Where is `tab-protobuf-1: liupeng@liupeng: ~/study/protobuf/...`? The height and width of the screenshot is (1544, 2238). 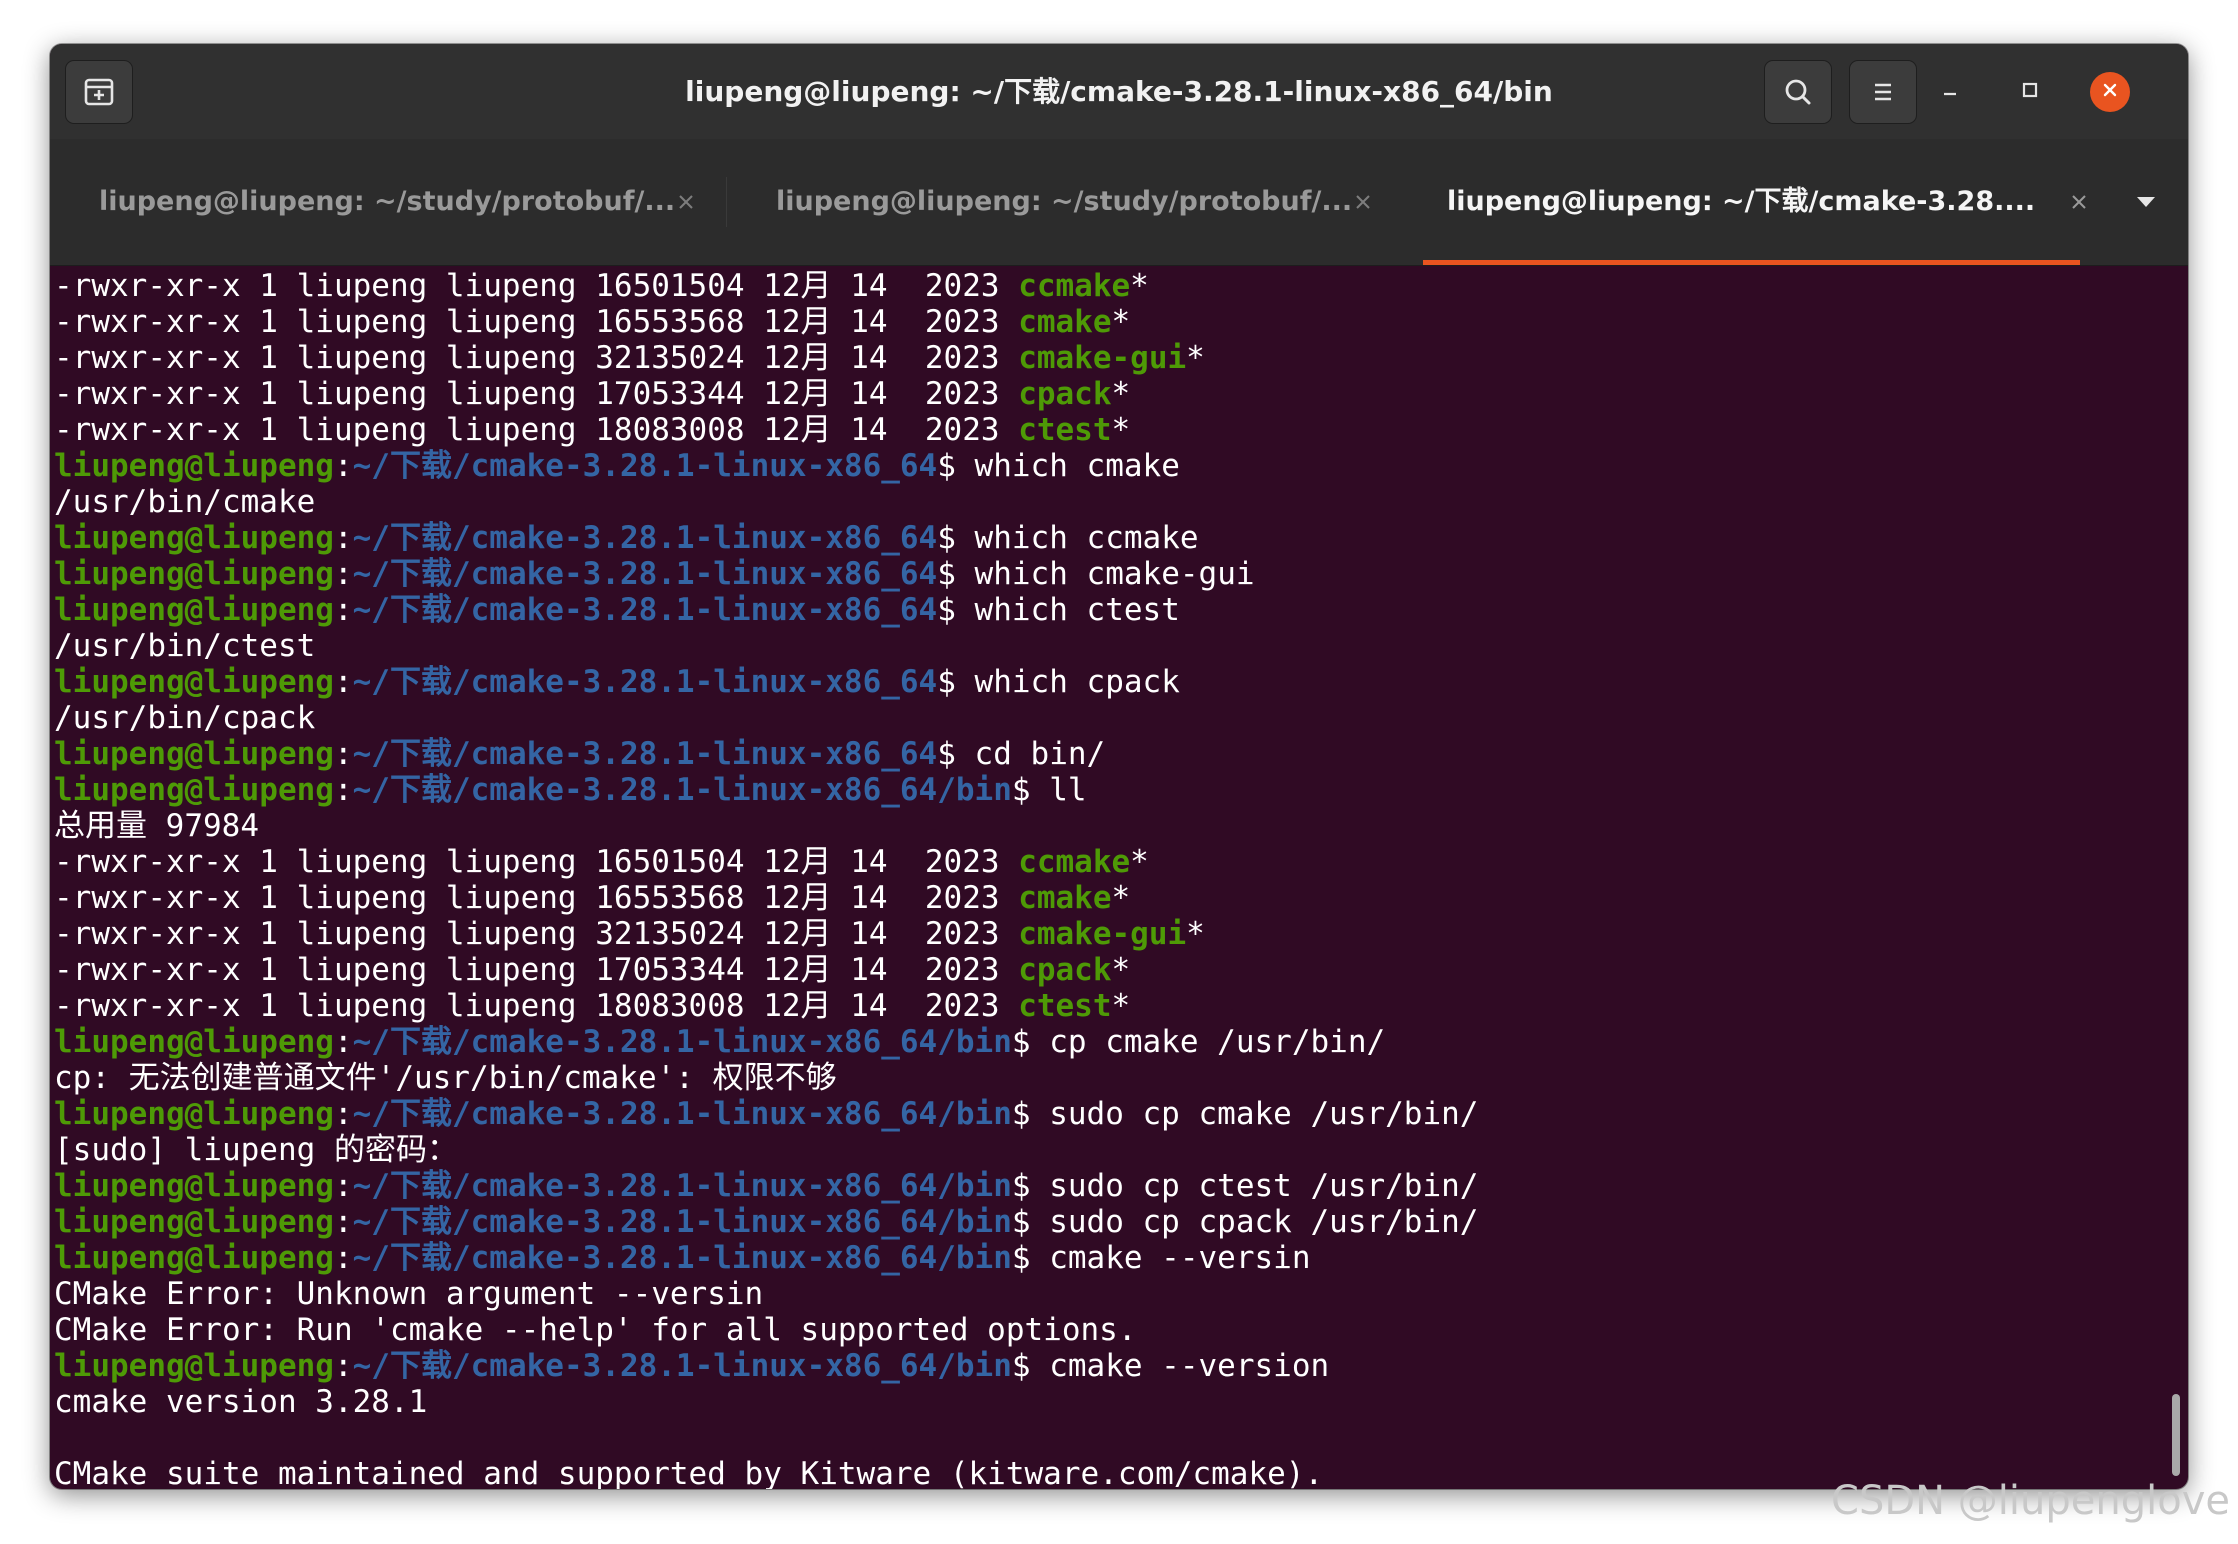 tab-protobuf-1: liupeng@liupeng: ~/study/protobuf/... is located at coordinates (388, 202).